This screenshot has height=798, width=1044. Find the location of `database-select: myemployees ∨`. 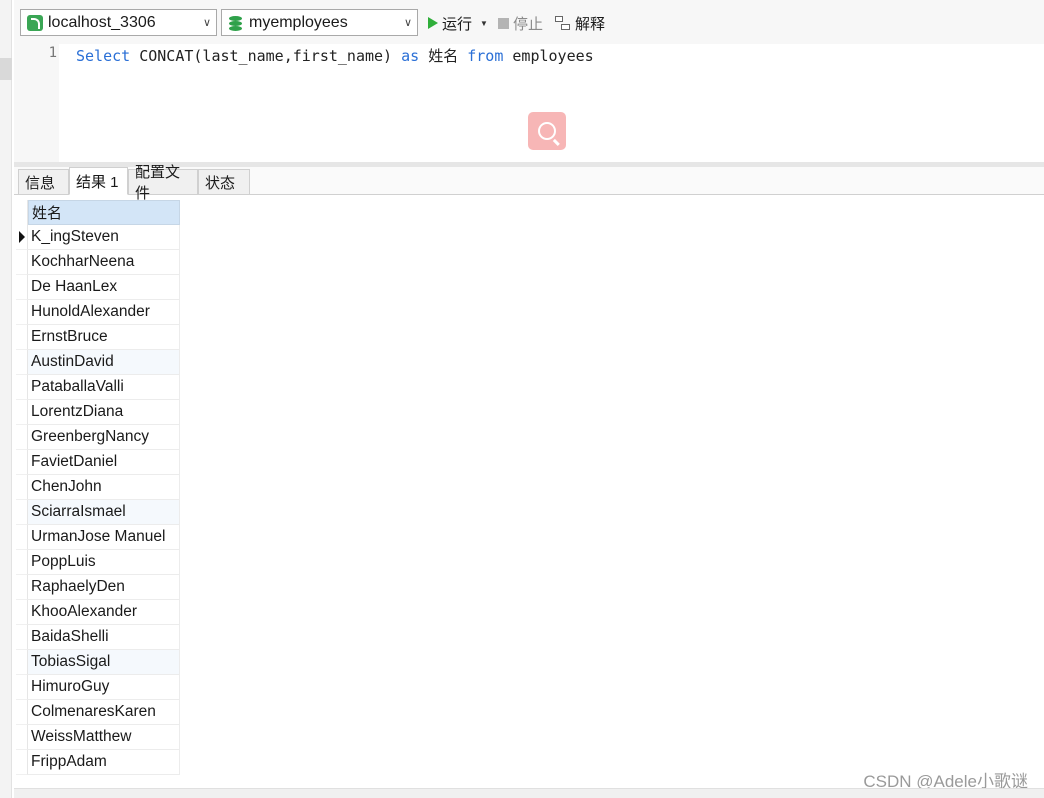

database-select: myemployees ∨ is located at coordinates (319, 22).